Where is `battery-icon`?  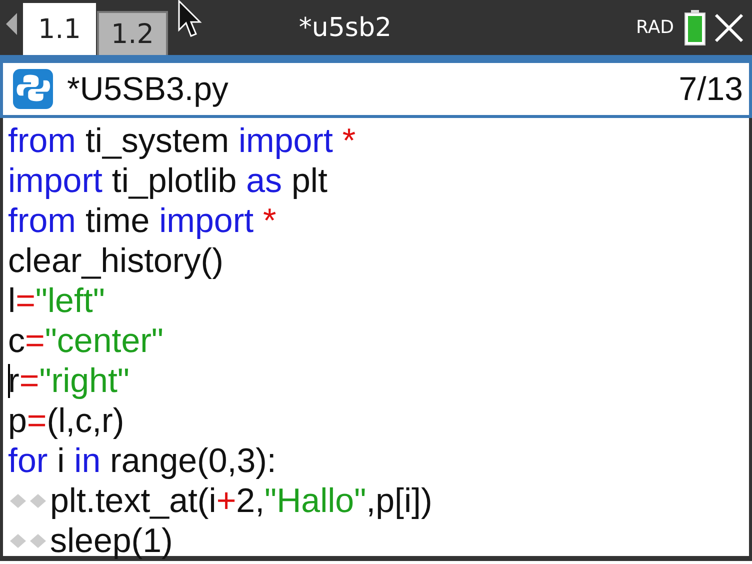 battery-icon is located at coordinates (695, 28).